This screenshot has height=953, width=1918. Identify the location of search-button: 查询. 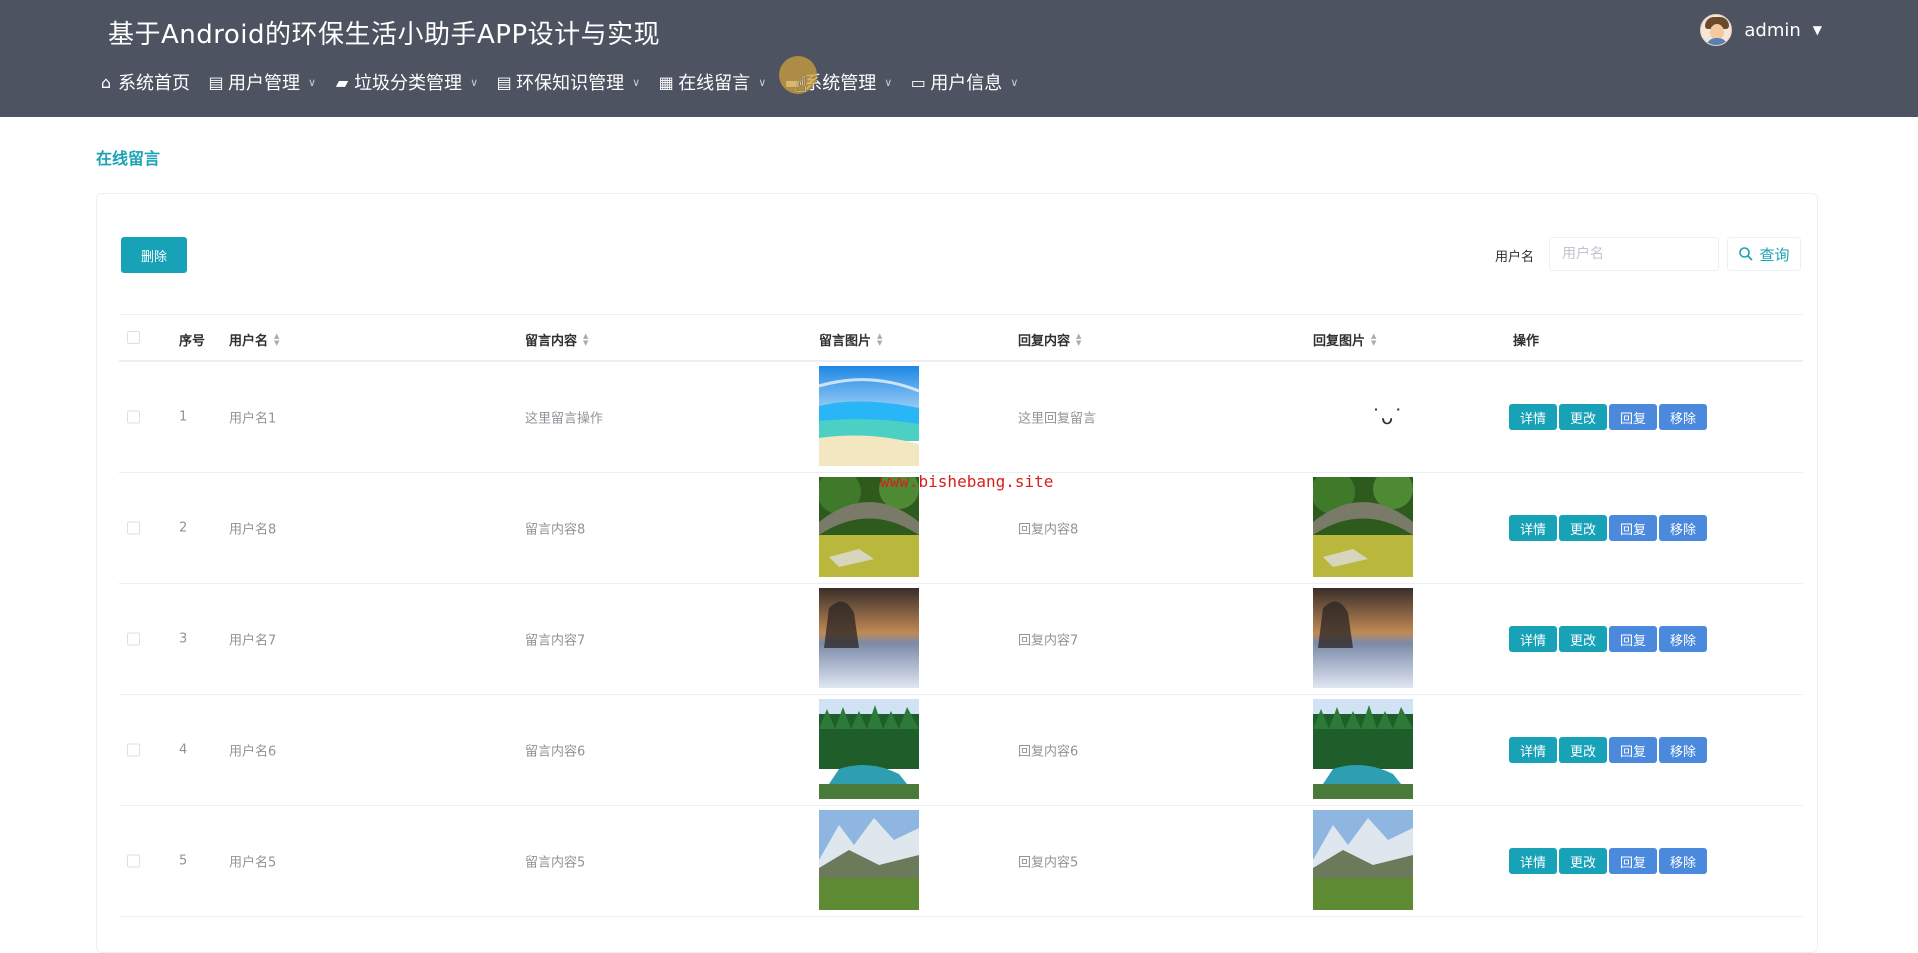
(1764, 254).